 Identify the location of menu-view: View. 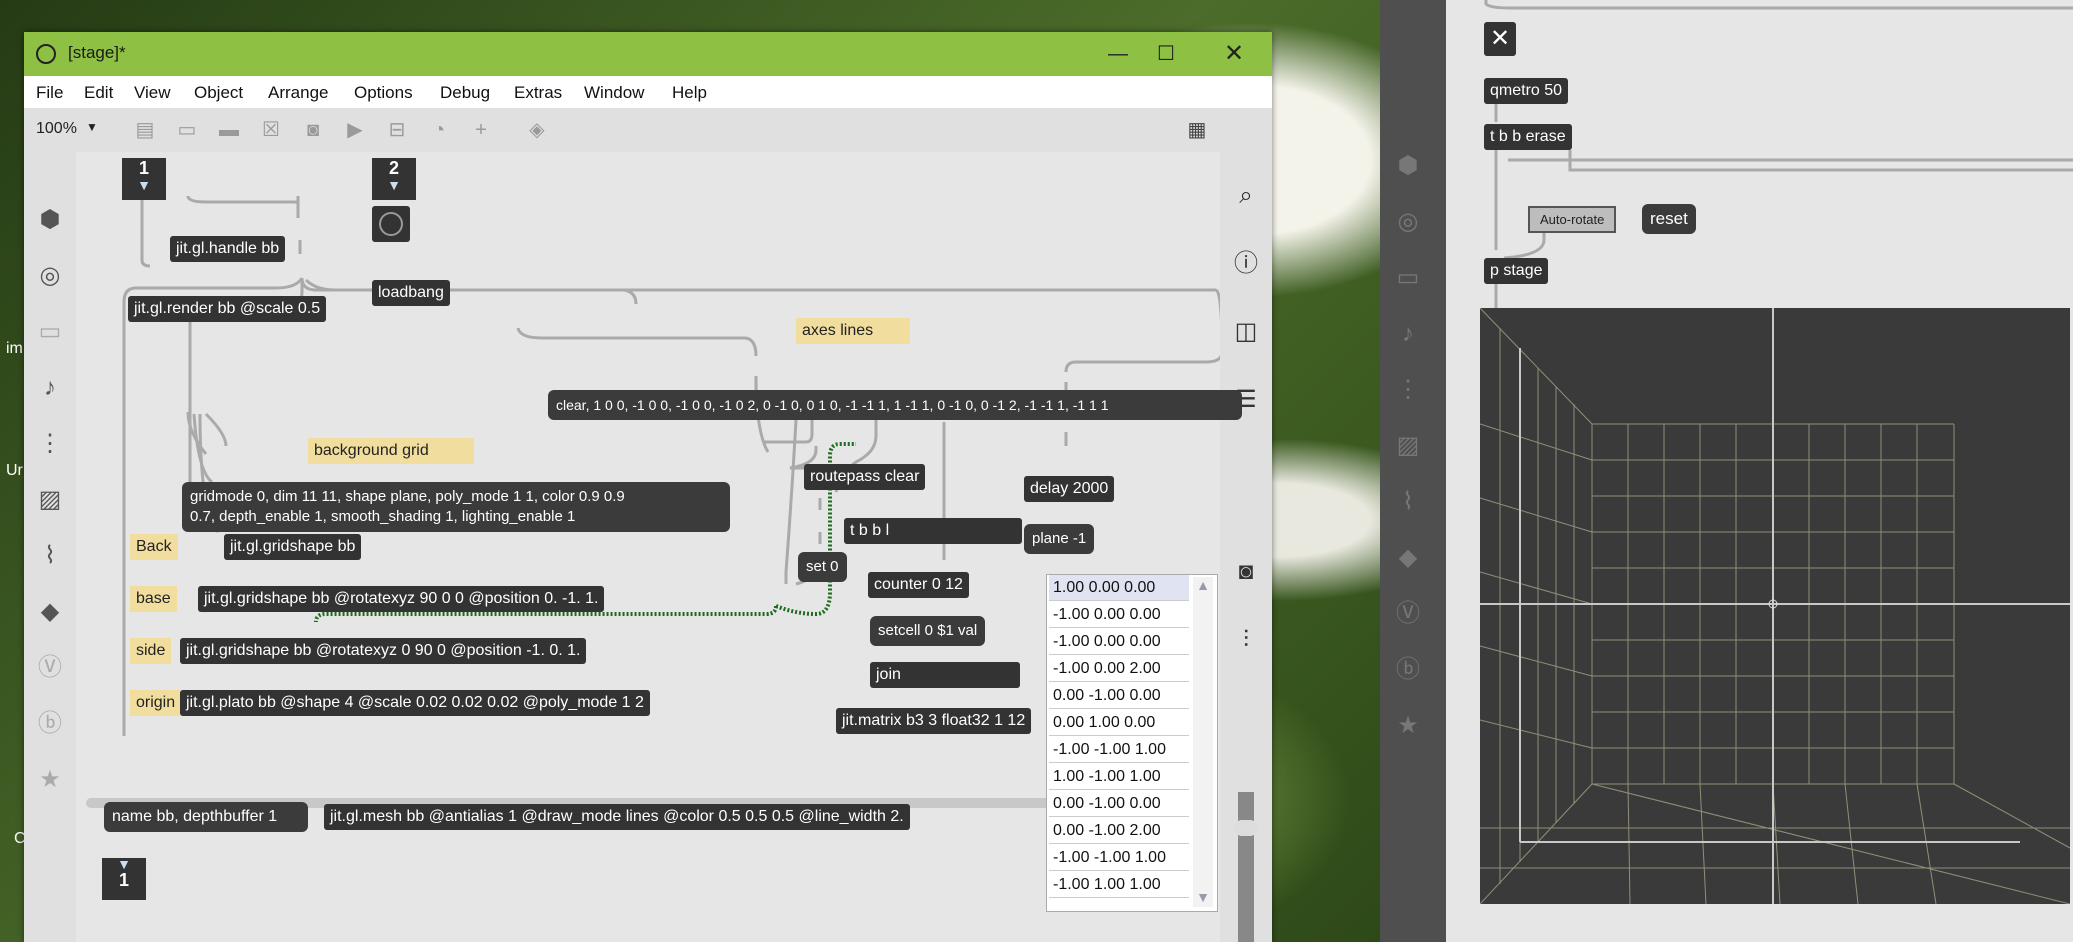
(152, 93).